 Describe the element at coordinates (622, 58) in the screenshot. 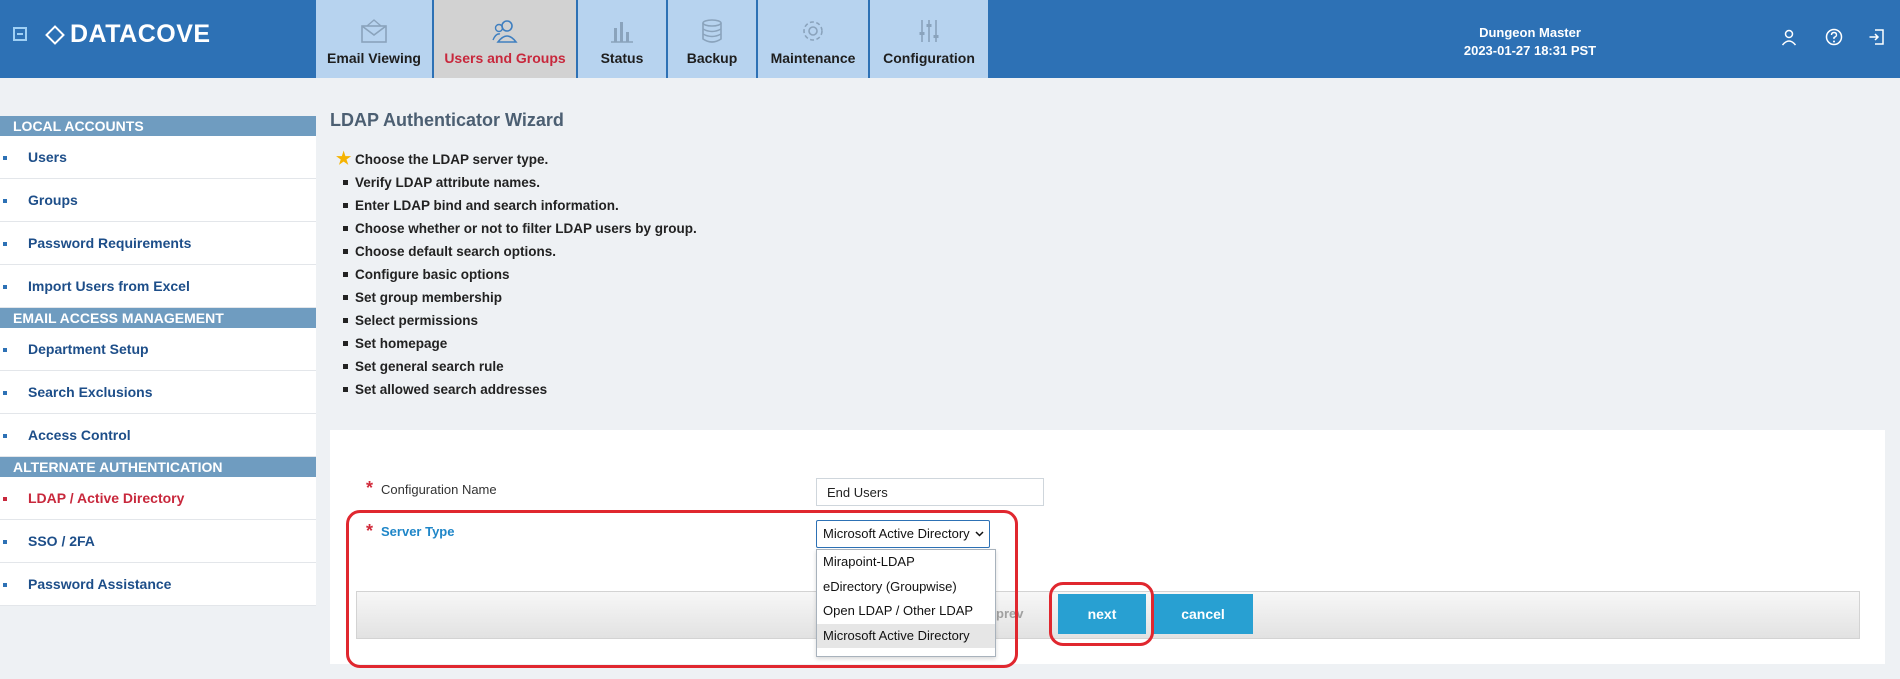

I see `tab-label: Status` at that location.